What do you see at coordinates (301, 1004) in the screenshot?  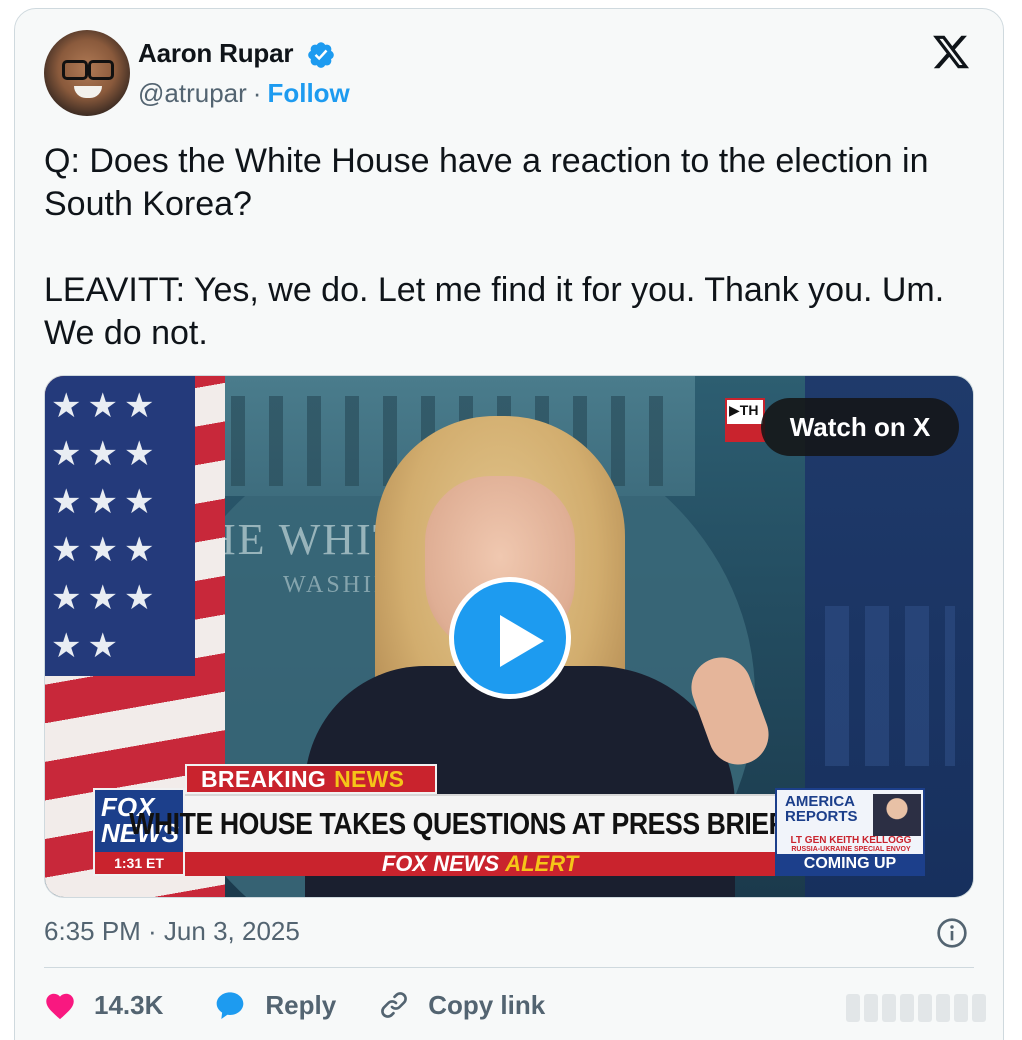 I see `reply-label: Reply` at bounding box center [301, 1004].